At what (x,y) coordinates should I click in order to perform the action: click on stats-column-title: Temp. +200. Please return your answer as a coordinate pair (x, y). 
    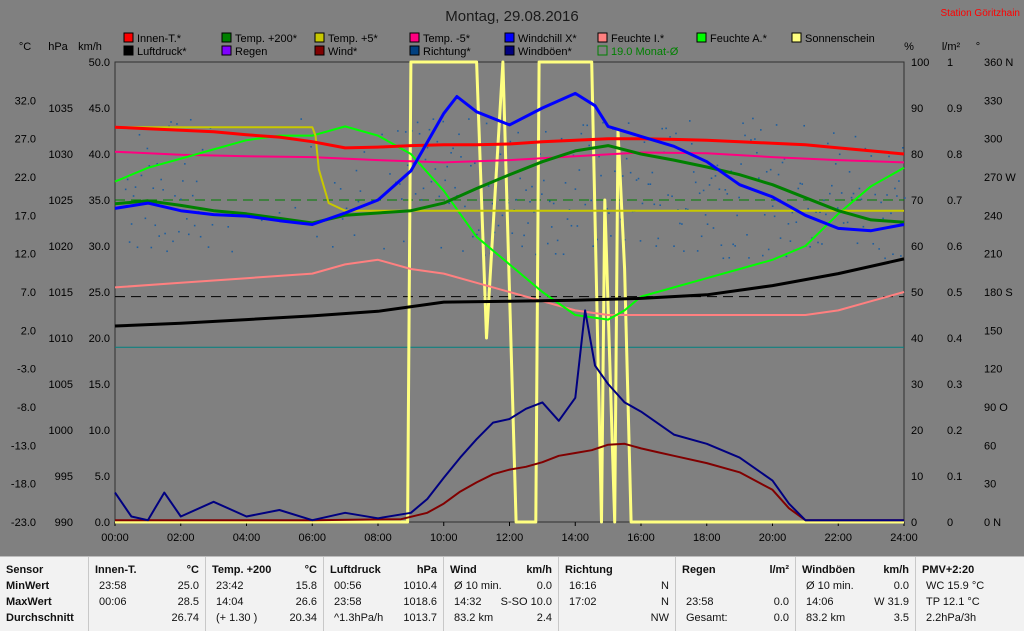
    Looking at the image, I should click on (242, 570).